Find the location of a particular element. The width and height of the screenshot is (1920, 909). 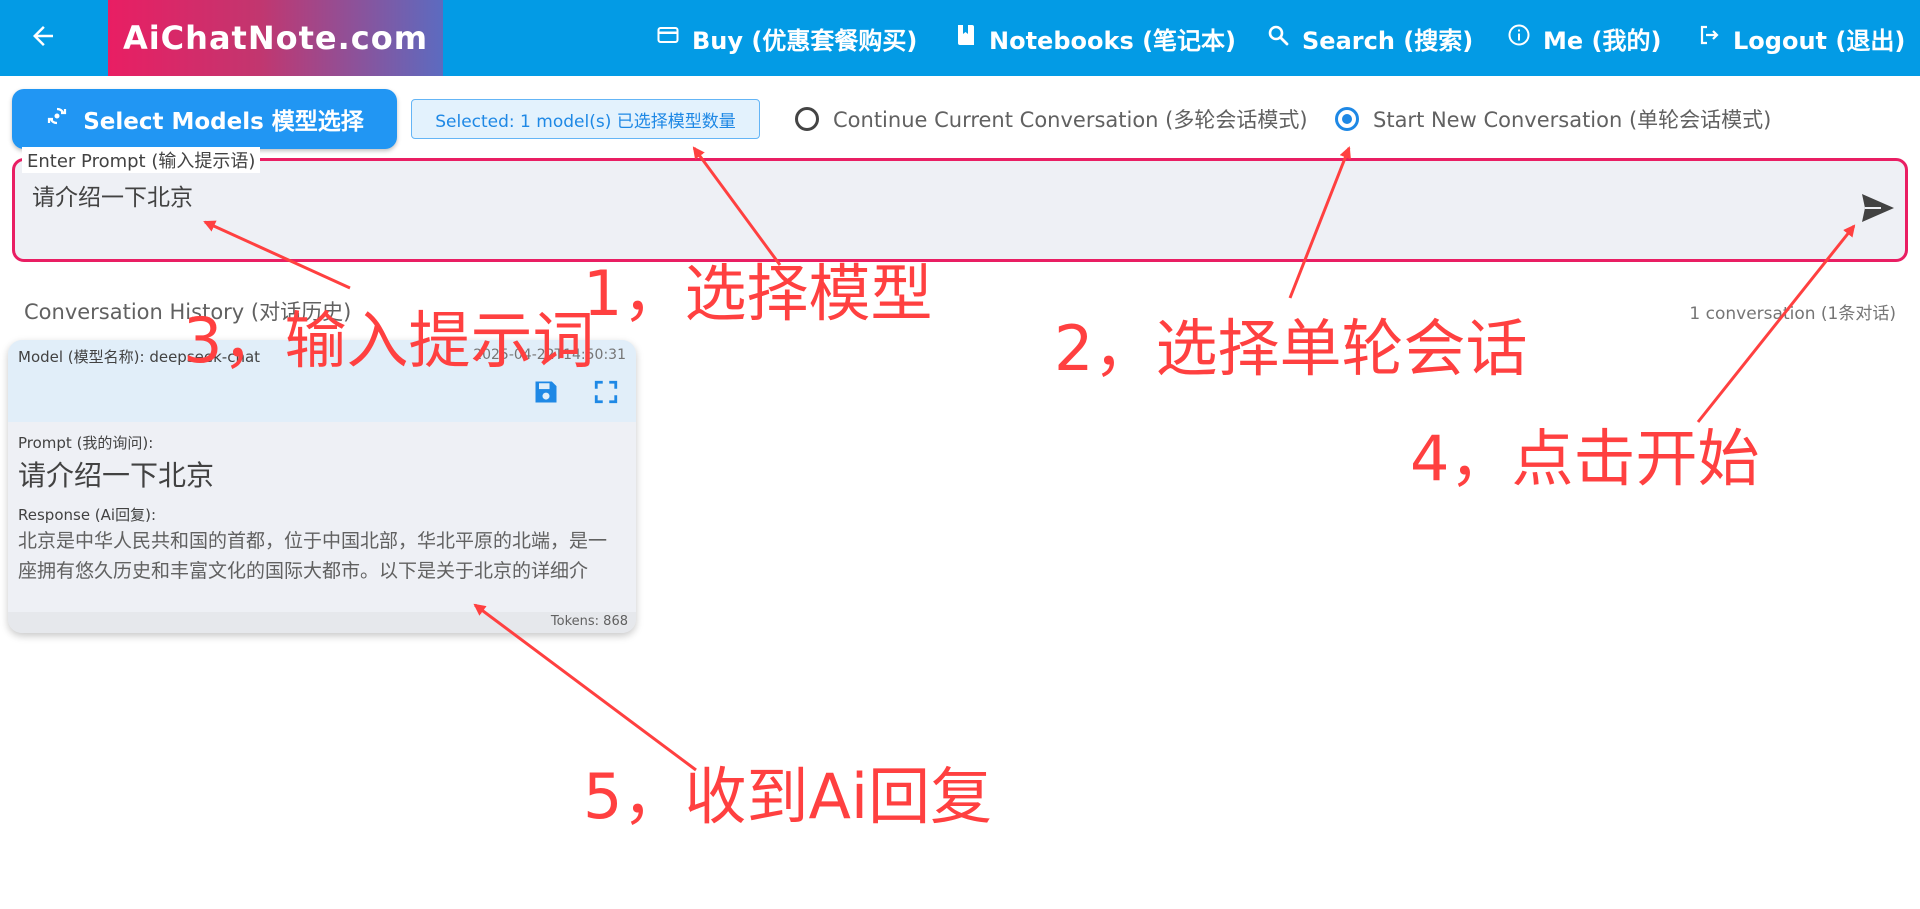

nav-buy: Buy (优惠套餐购买) is located at coordinates (786, 38).